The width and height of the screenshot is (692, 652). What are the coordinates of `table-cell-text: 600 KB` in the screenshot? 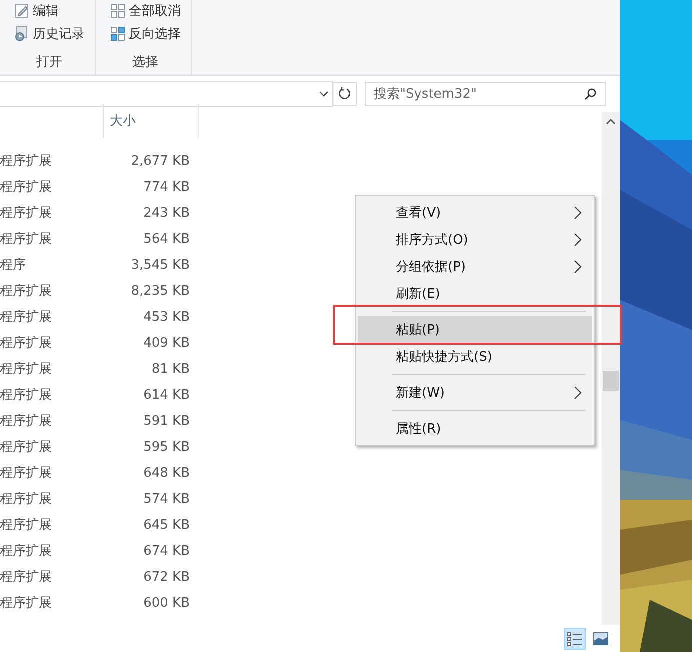 It's located at (166, 603).